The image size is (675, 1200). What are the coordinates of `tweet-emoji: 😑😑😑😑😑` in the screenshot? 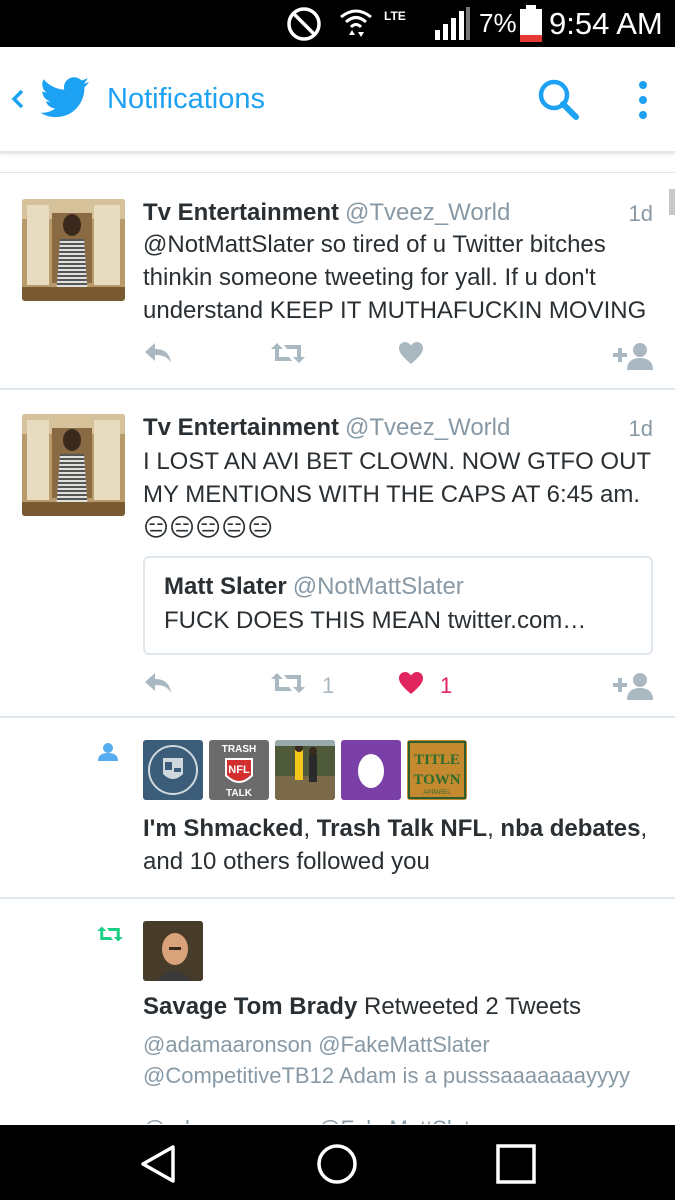 It's located at (208, 528).